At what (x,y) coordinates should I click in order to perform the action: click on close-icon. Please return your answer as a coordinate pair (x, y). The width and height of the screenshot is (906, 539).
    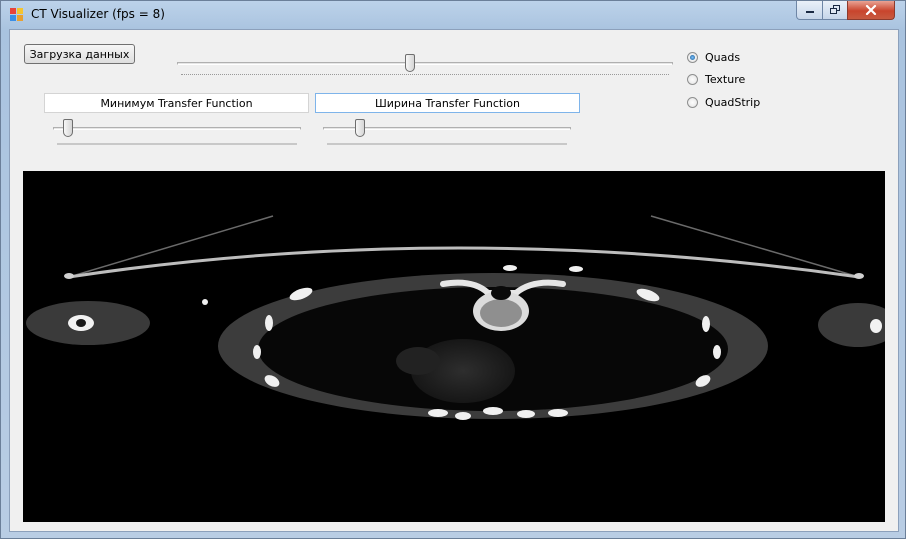
    Looking at the image, I should click on (871, 10).